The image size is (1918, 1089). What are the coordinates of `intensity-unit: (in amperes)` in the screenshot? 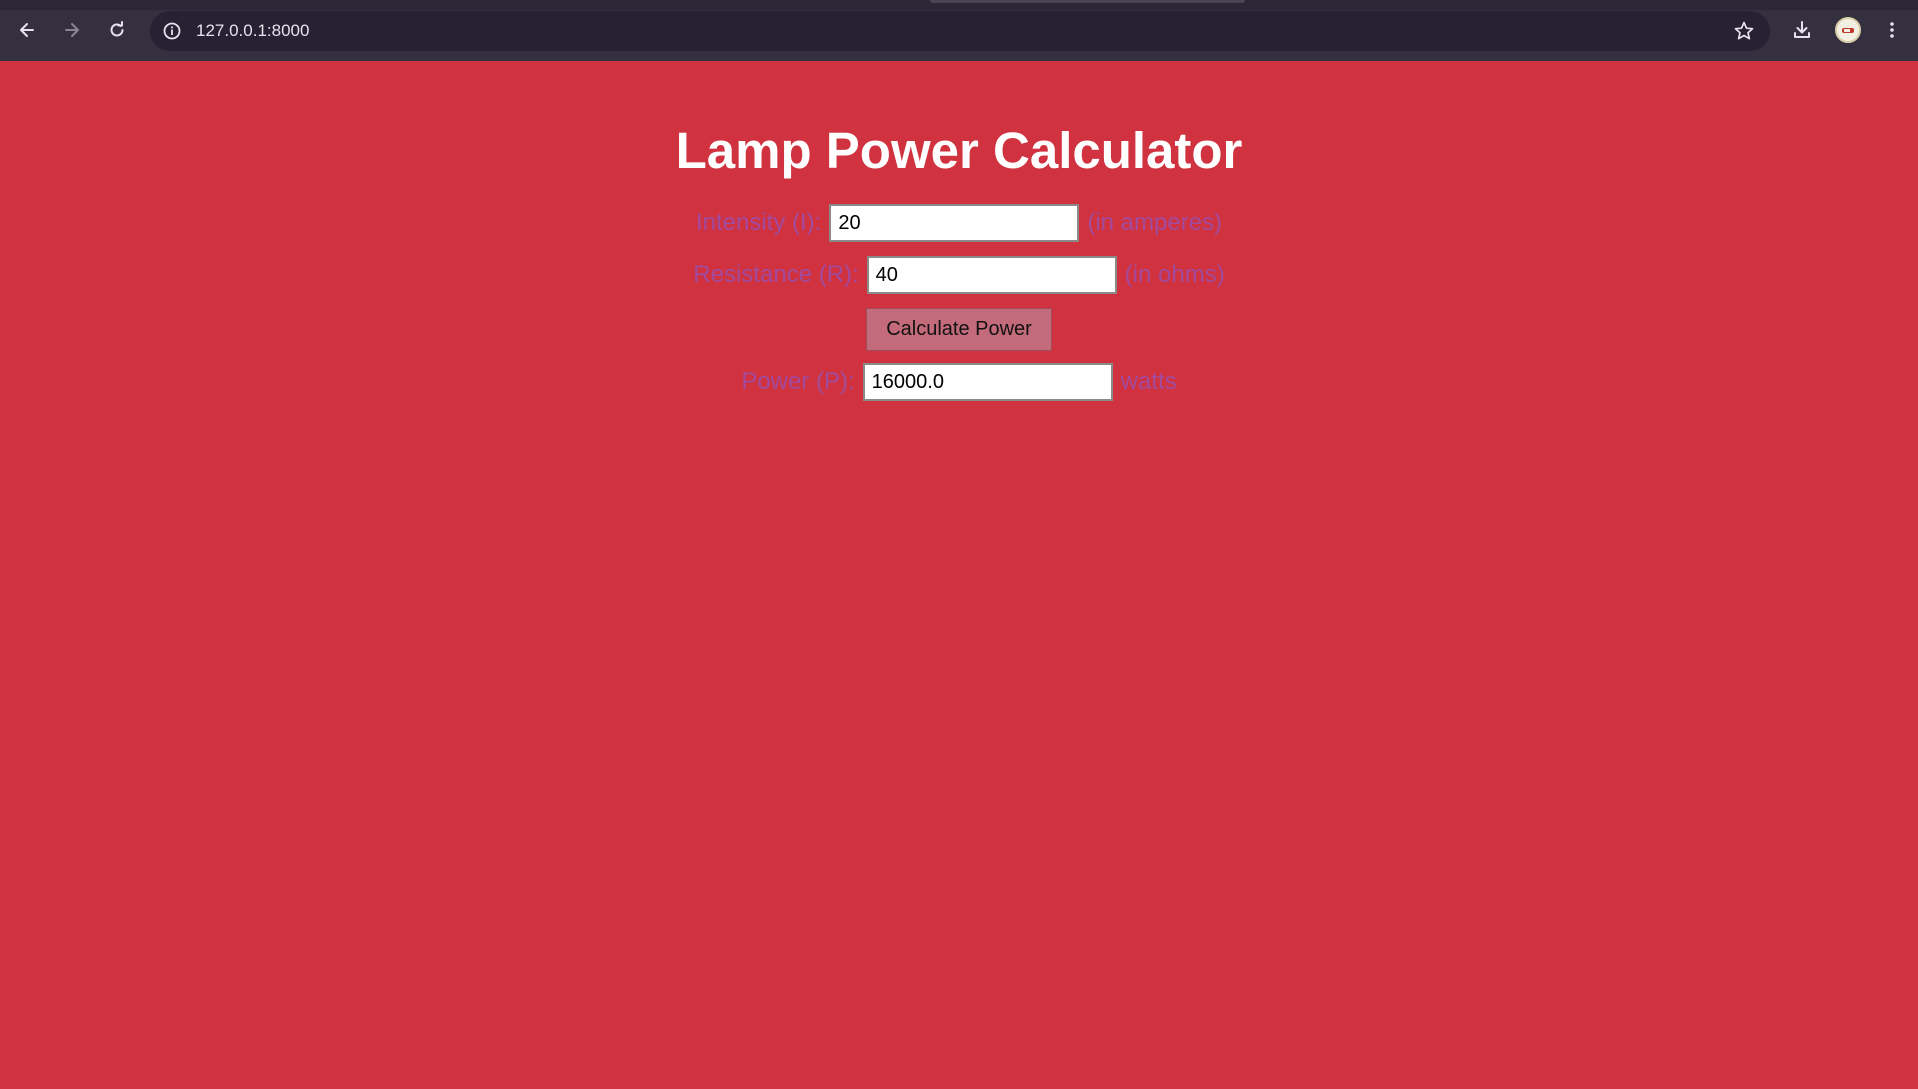 It's located at (1155, 222).